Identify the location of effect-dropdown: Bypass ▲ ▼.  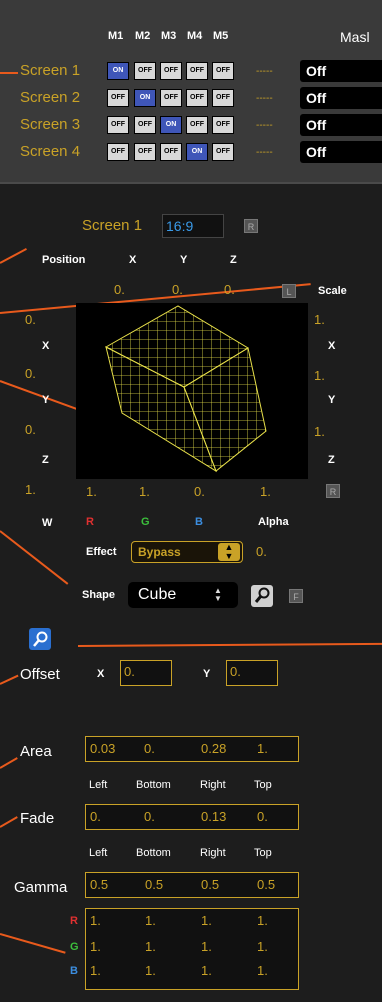
(187, 552).